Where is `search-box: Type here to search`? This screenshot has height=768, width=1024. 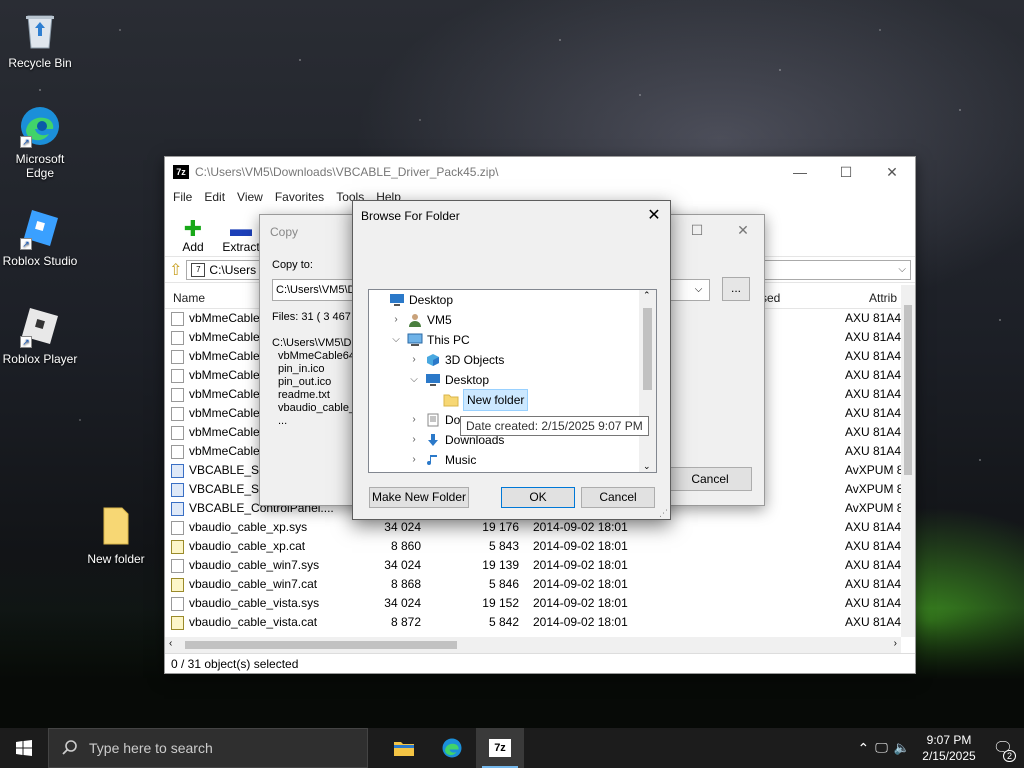 search-box: Type here to search is located at coordinates (208, 748).